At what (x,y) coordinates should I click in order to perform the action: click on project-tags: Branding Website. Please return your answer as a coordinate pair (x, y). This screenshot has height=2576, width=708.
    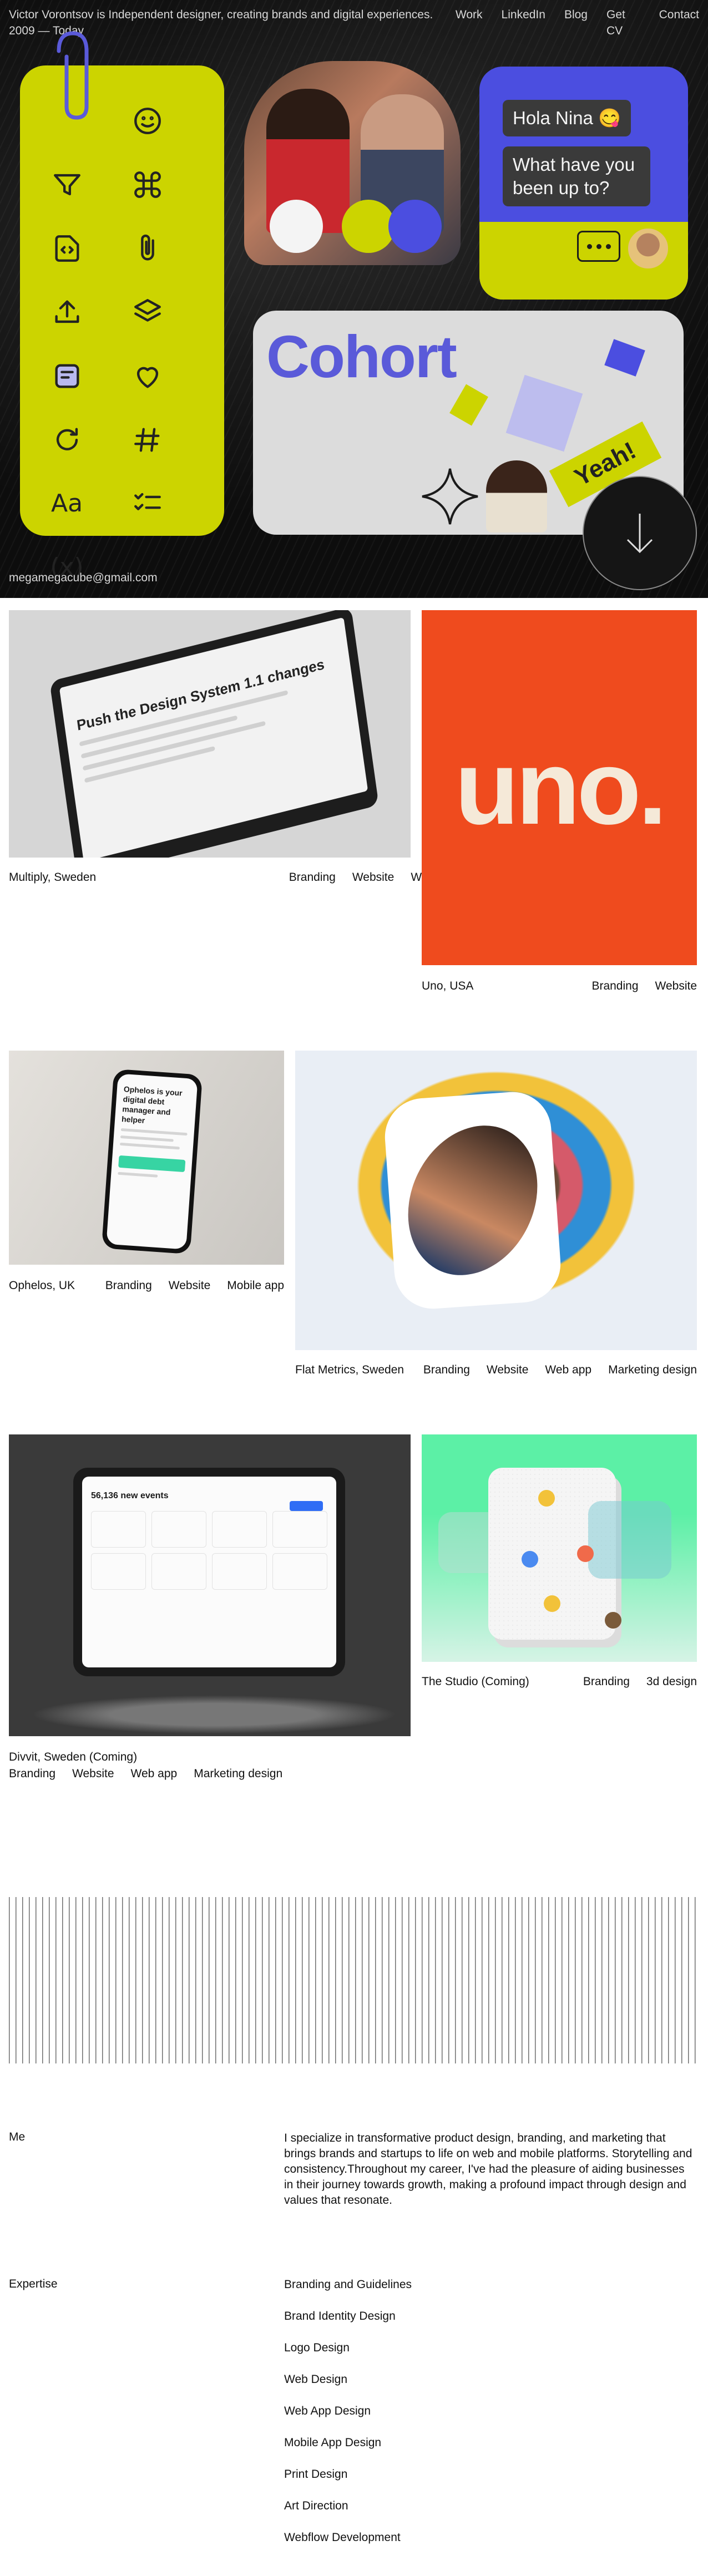
    Looking at the image, I should click on (644, 986).